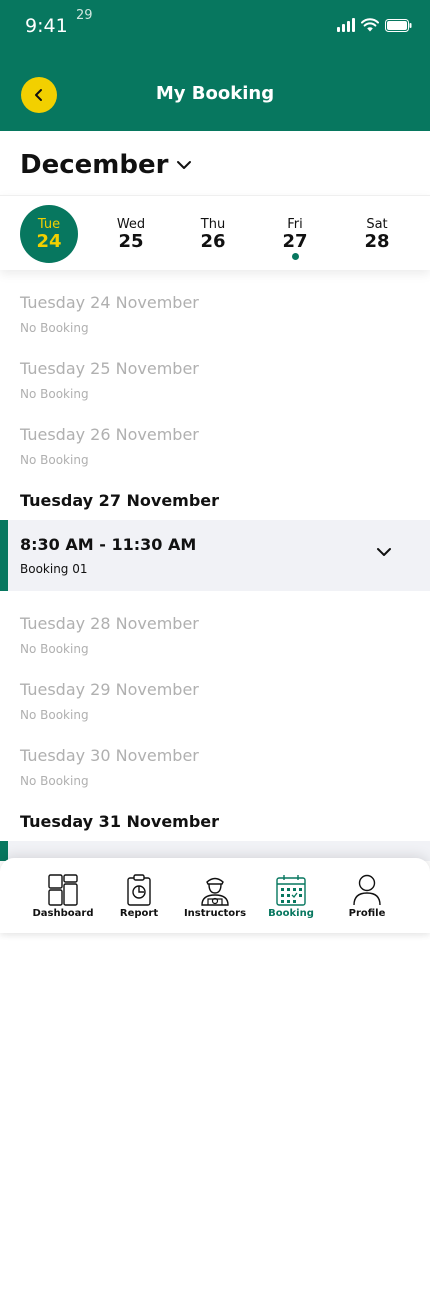 This screenshot has height=1308, width=430. What do you see at coordinates (215, 25) in the screenshot?
I see `status-bar: 9:41 29` at bounding box center [215, 25].